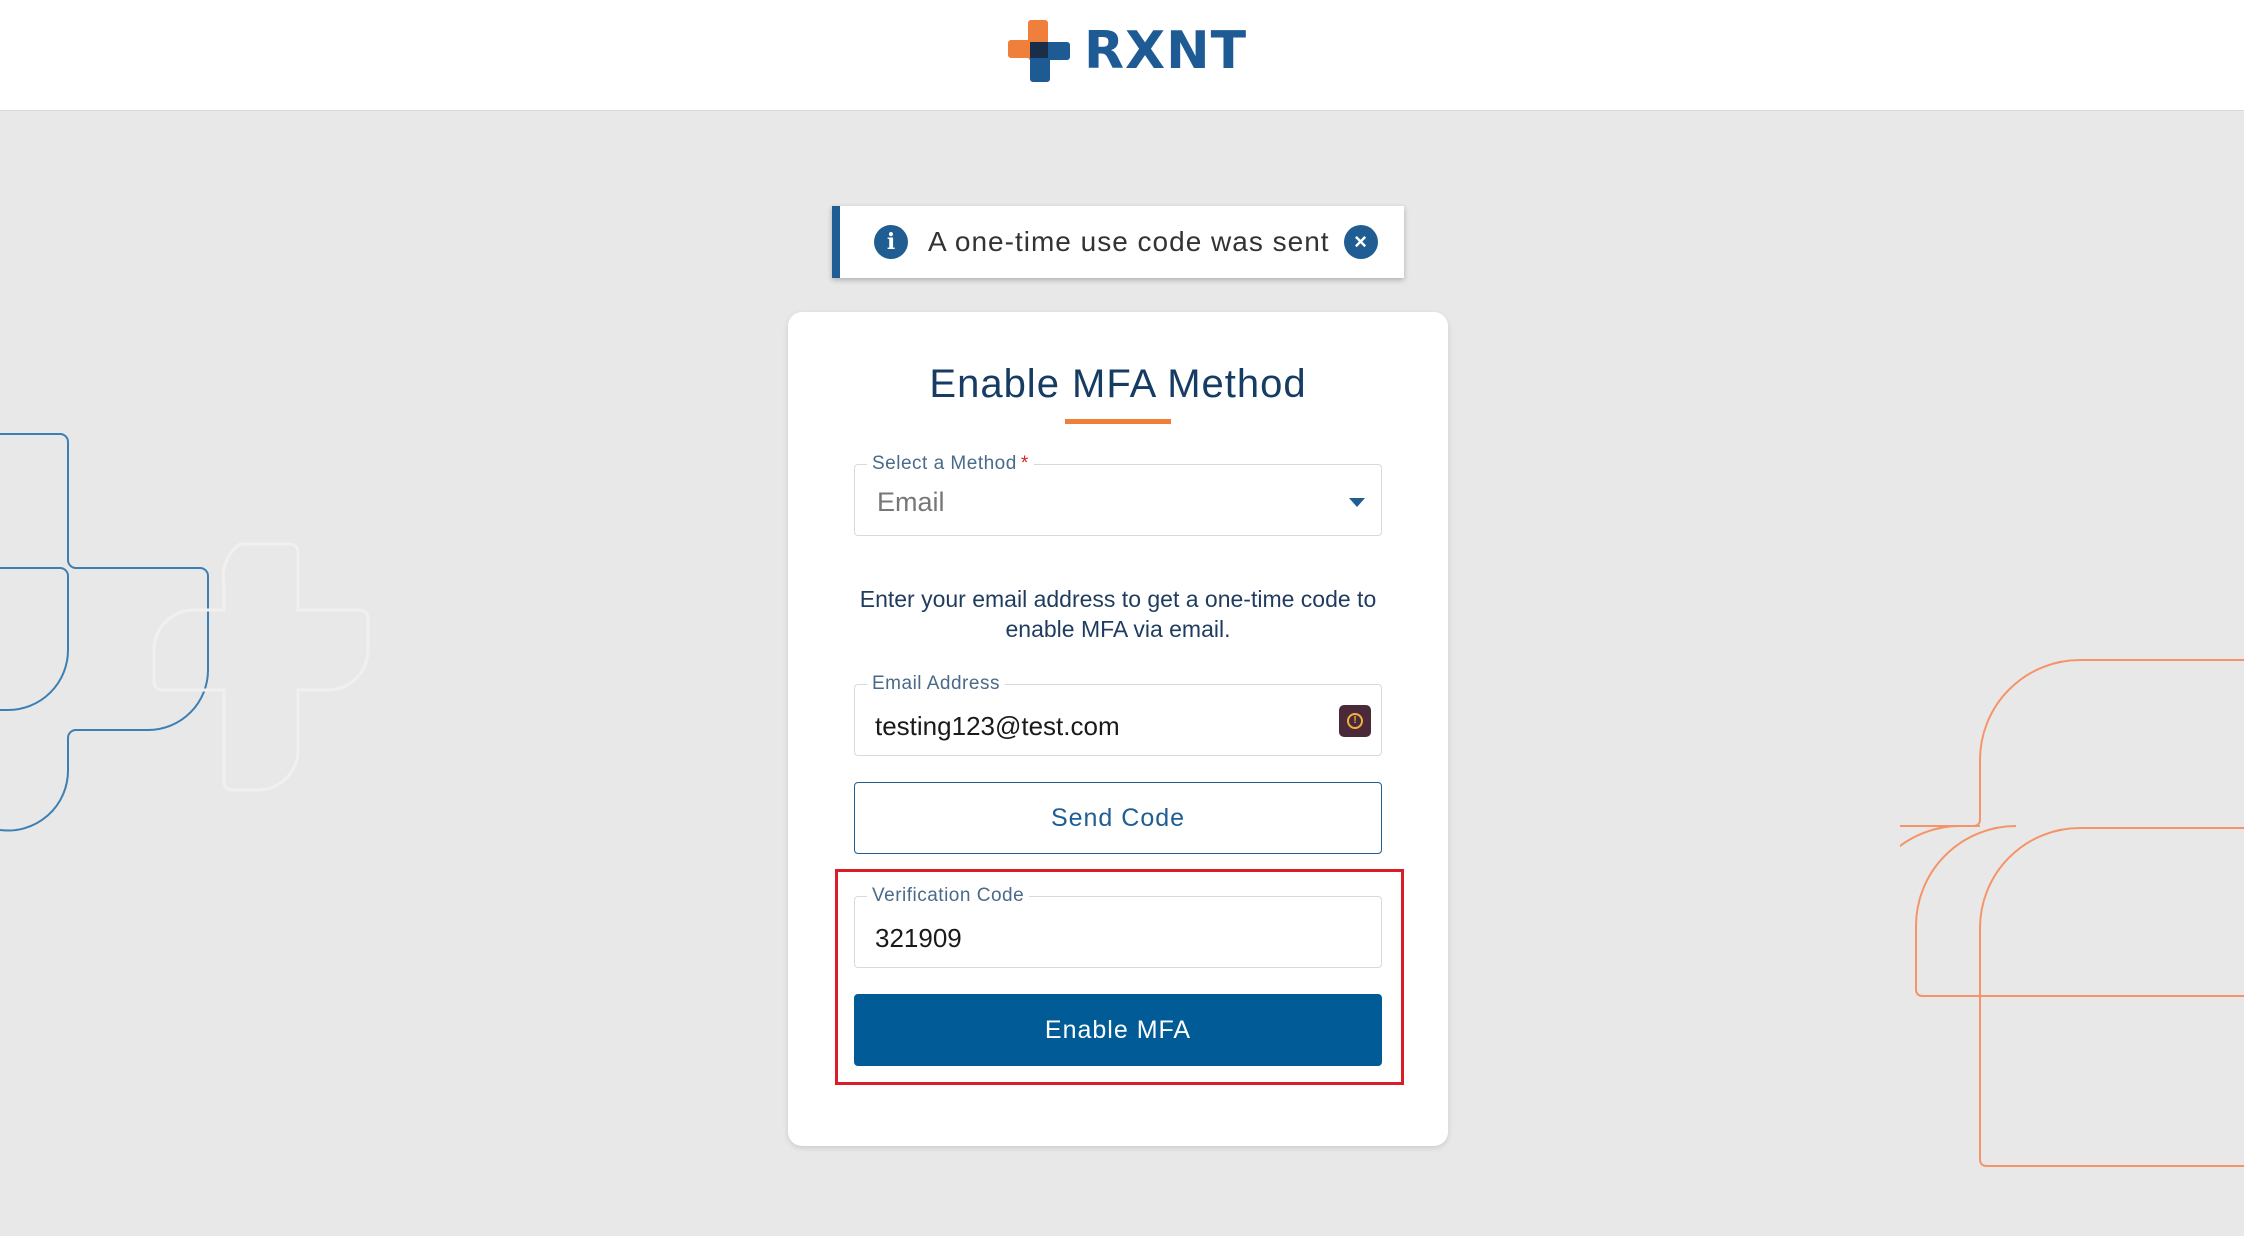 This screenshot has height=1236, width=2244. Describe the element at coordinates (911, 502) in the screenshot. I see `method-selected-value: Email` at that location.